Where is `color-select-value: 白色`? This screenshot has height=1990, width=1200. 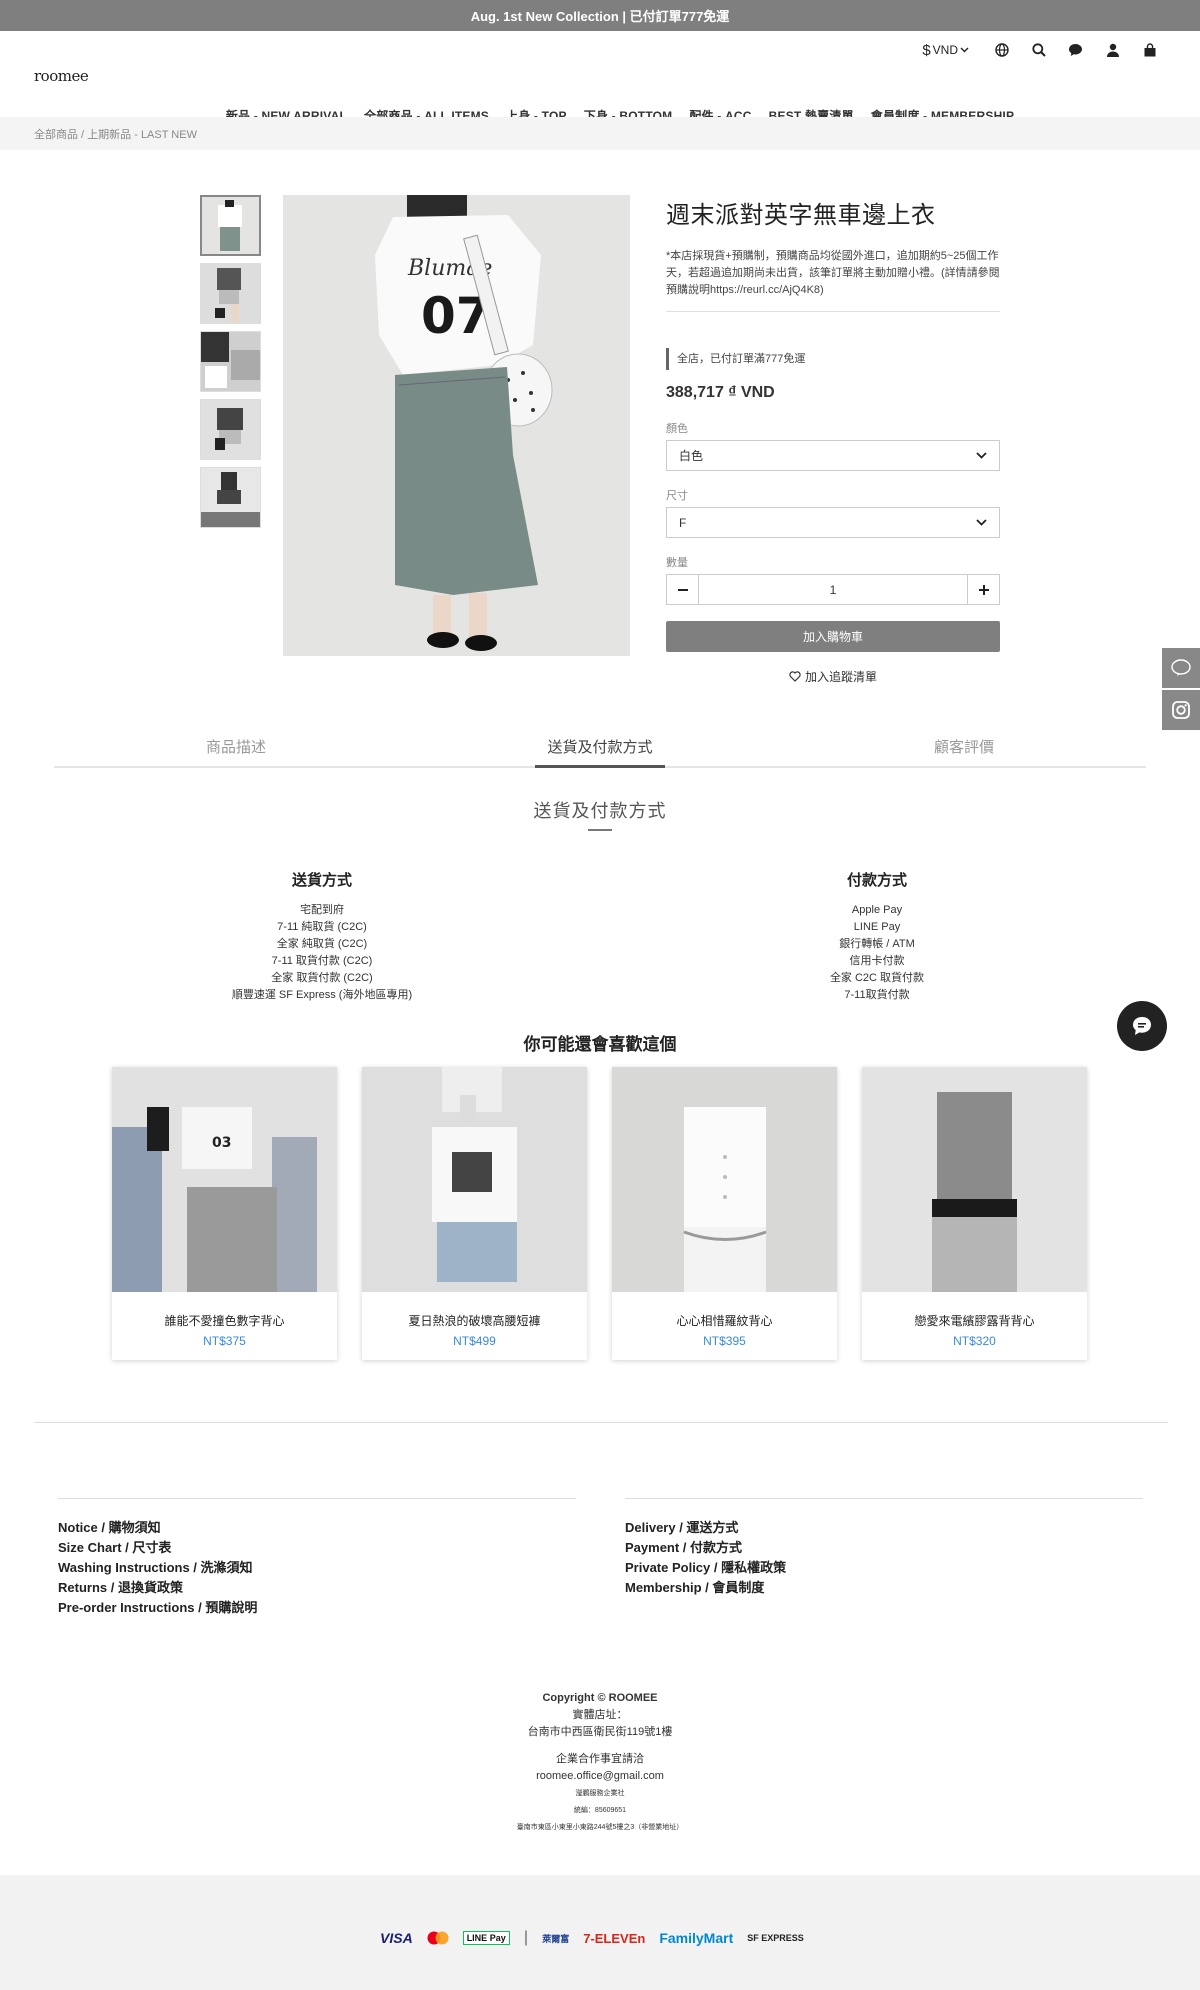
color-select-value: 白色 is located at coordinates (691, 456).